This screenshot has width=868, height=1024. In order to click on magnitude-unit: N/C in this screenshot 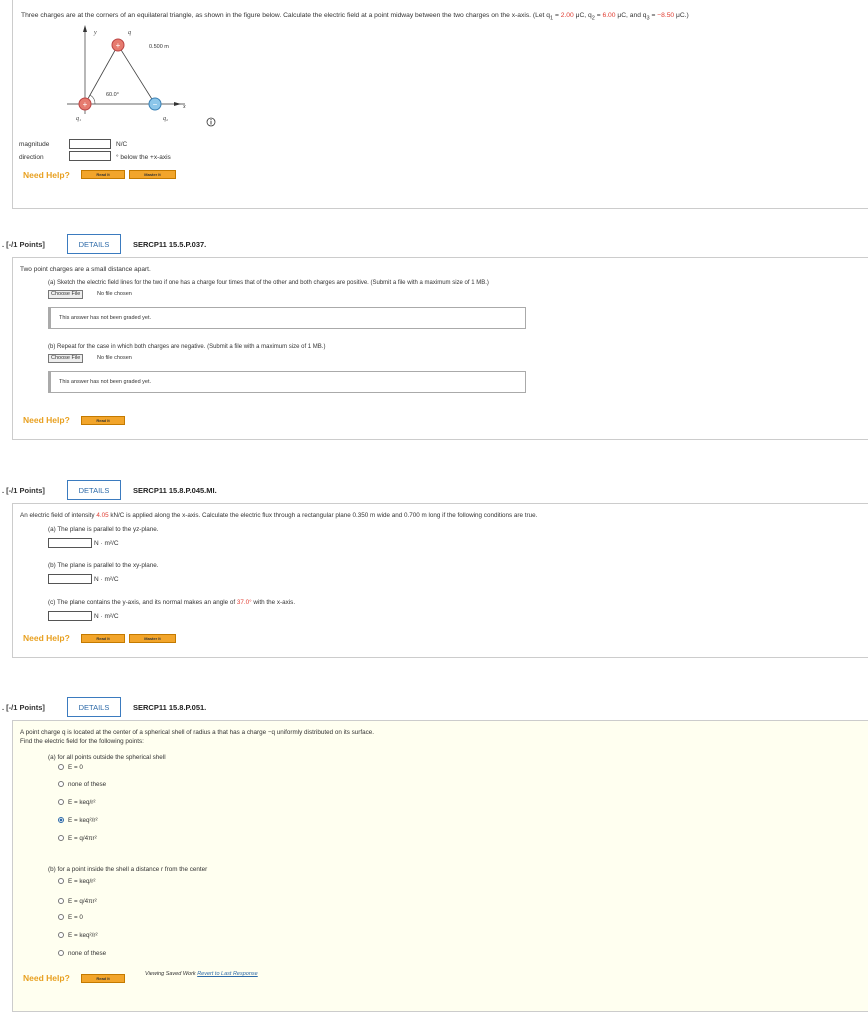, I will do `click(122, 144)`.